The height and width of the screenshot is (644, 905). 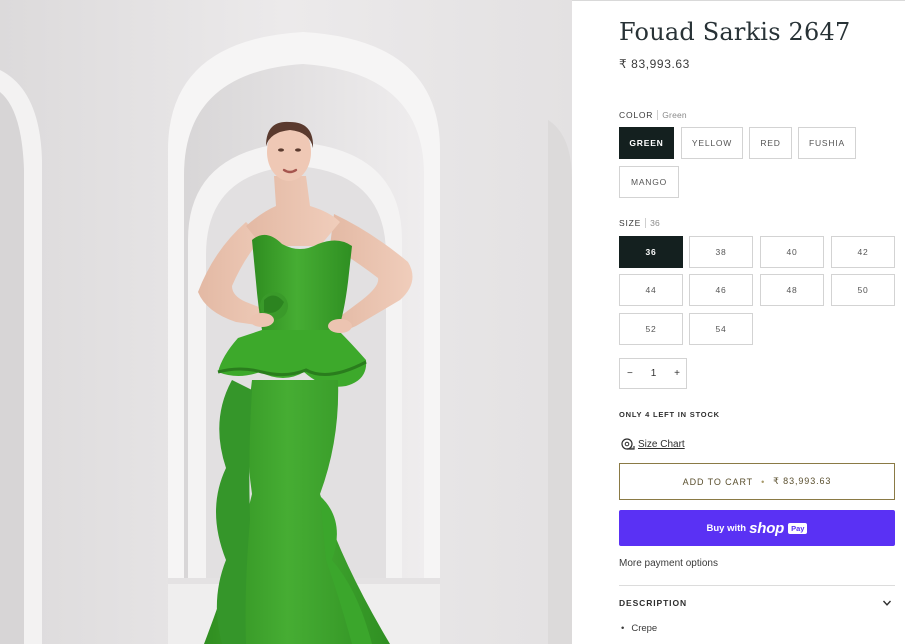 I want to click on size-option-44: 44, so click(x=651, y=290).